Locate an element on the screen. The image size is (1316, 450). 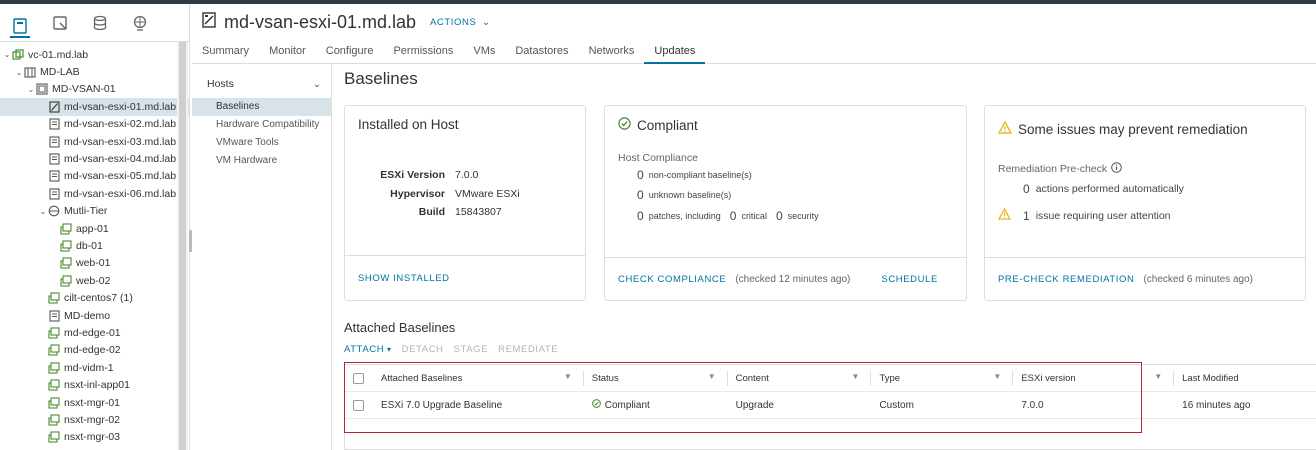
tab-vms: VMs is located at coordinates (484, 53).